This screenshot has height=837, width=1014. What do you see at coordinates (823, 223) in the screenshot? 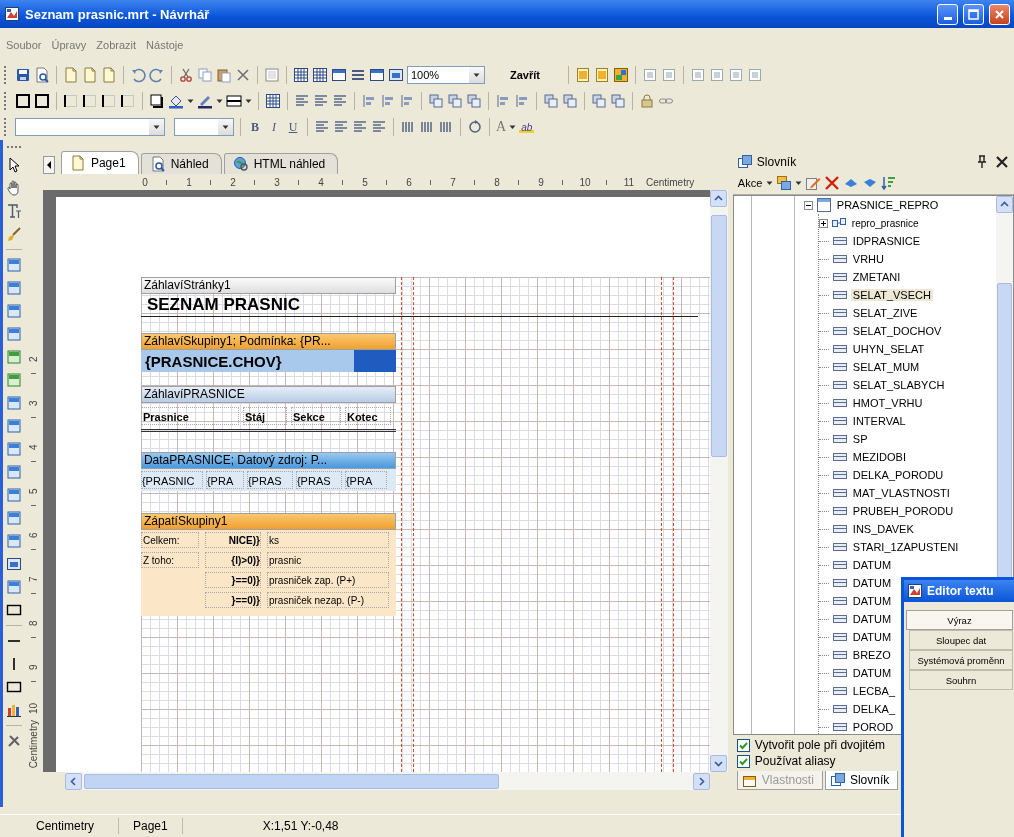
I see `expand-icon` at bounding box center [823, 223].